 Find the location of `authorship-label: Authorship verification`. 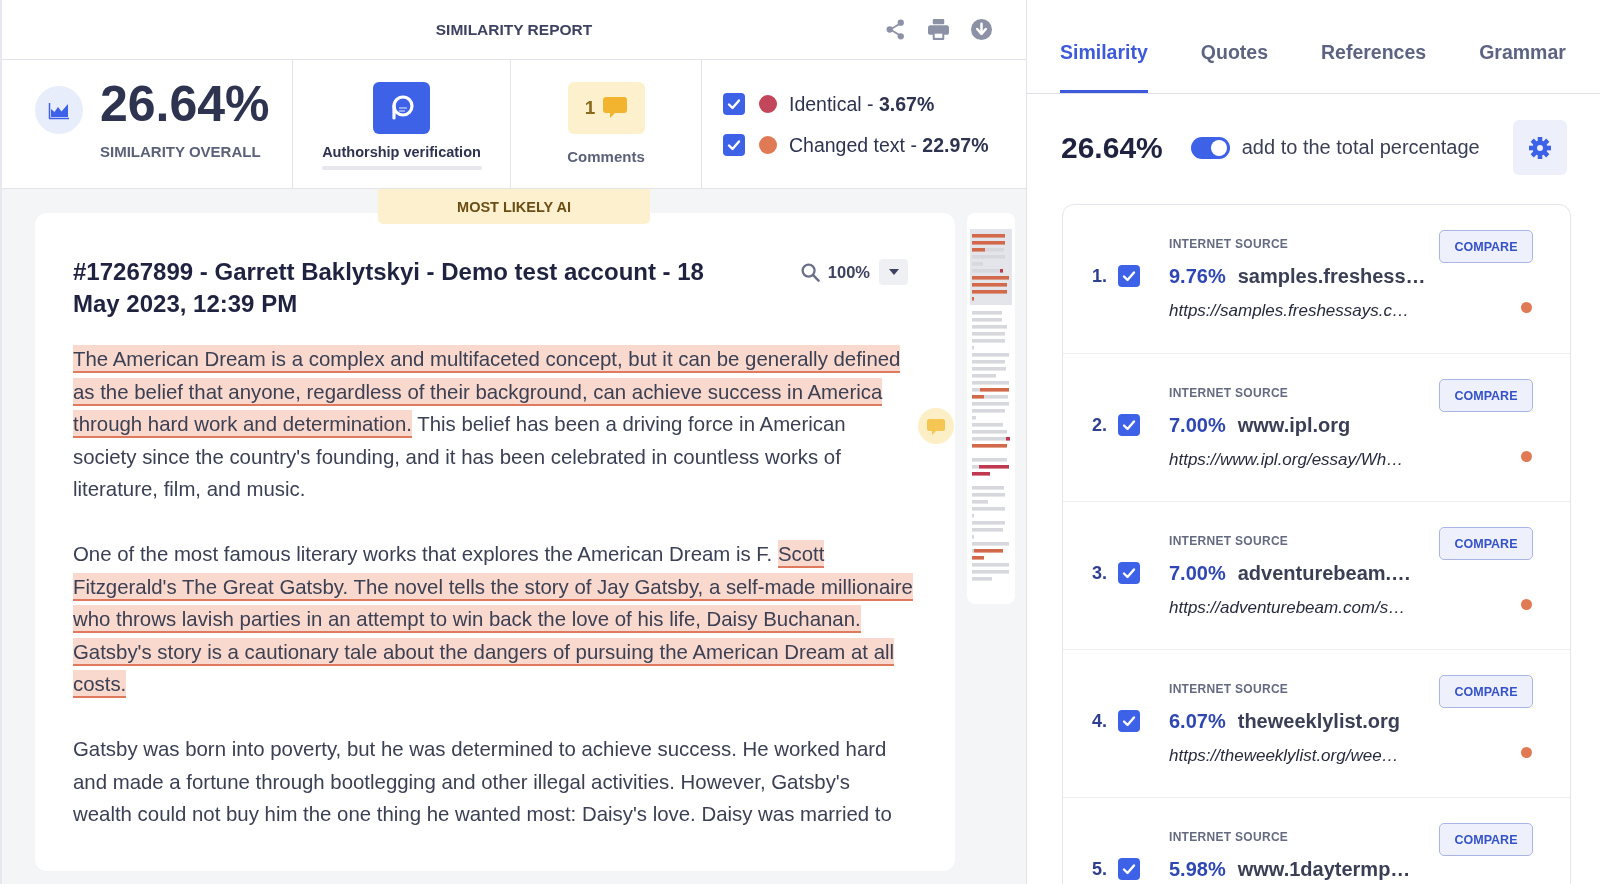

authorship-label: Authorship verification is located at coordinates (401, 152).